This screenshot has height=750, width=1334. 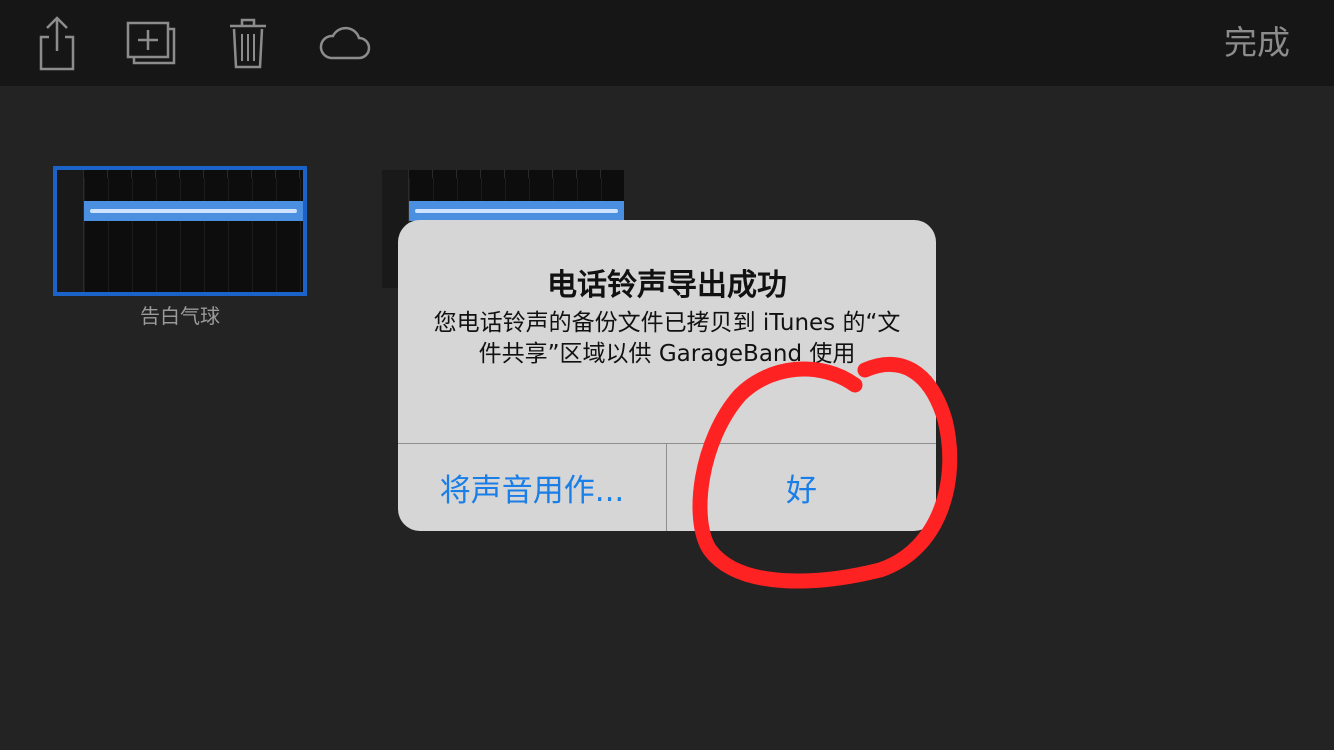 What do you see at coordinates (667, 285) in the screenshot?
I see `alert-title: 电话铃声导出成功` at bounding box center [667, 285].